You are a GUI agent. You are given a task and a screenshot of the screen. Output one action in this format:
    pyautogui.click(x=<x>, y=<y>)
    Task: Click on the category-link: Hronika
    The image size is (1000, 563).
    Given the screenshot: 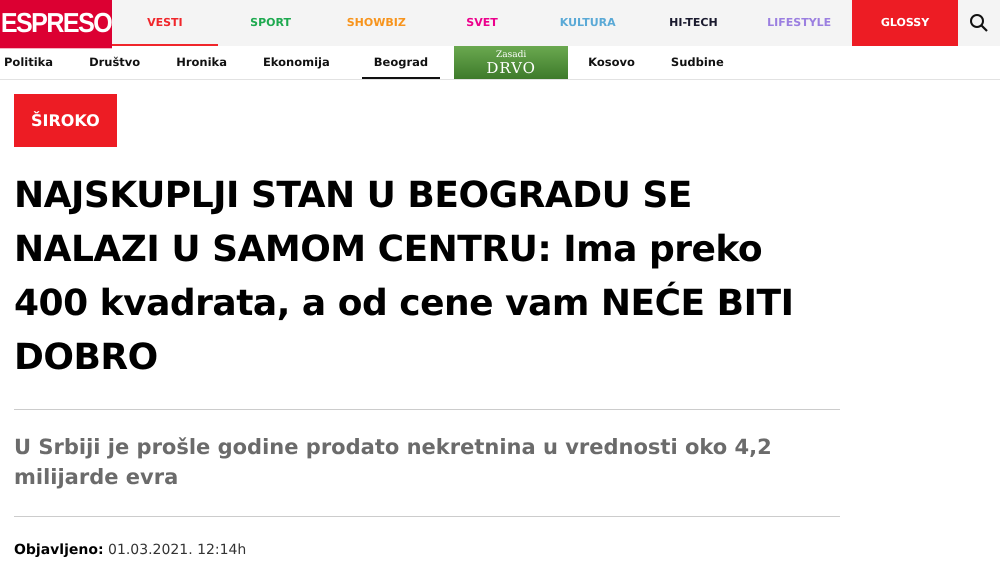 What is the action you would take?
    pyautogui.click(x=208, y=62)
    